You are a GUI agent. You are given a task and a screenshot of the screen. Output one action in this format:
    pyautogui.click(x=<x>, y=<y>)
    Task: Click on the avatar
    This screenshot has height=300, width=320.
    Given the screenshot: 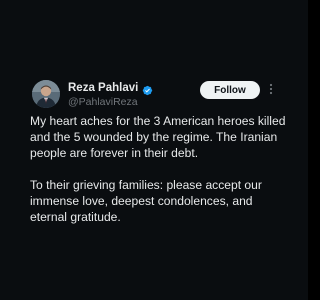 What is the action you would take?
    pyautogui.click(x=46, y=94)
    